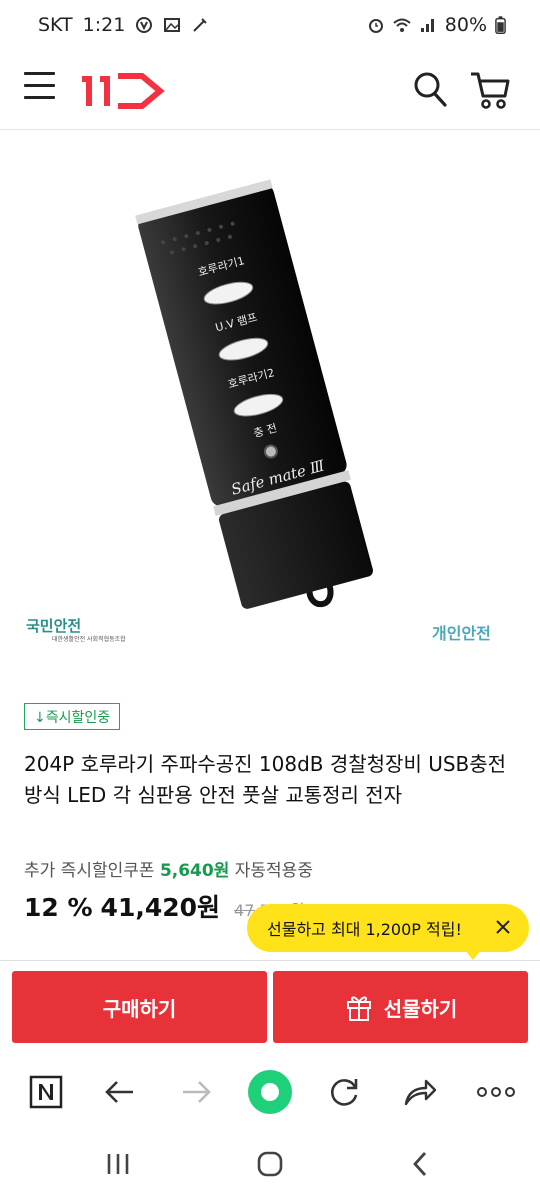  Describe the element at coordinates (194, 871) in the screenshot. I see `coupon-amount: 5,640원` at that location.